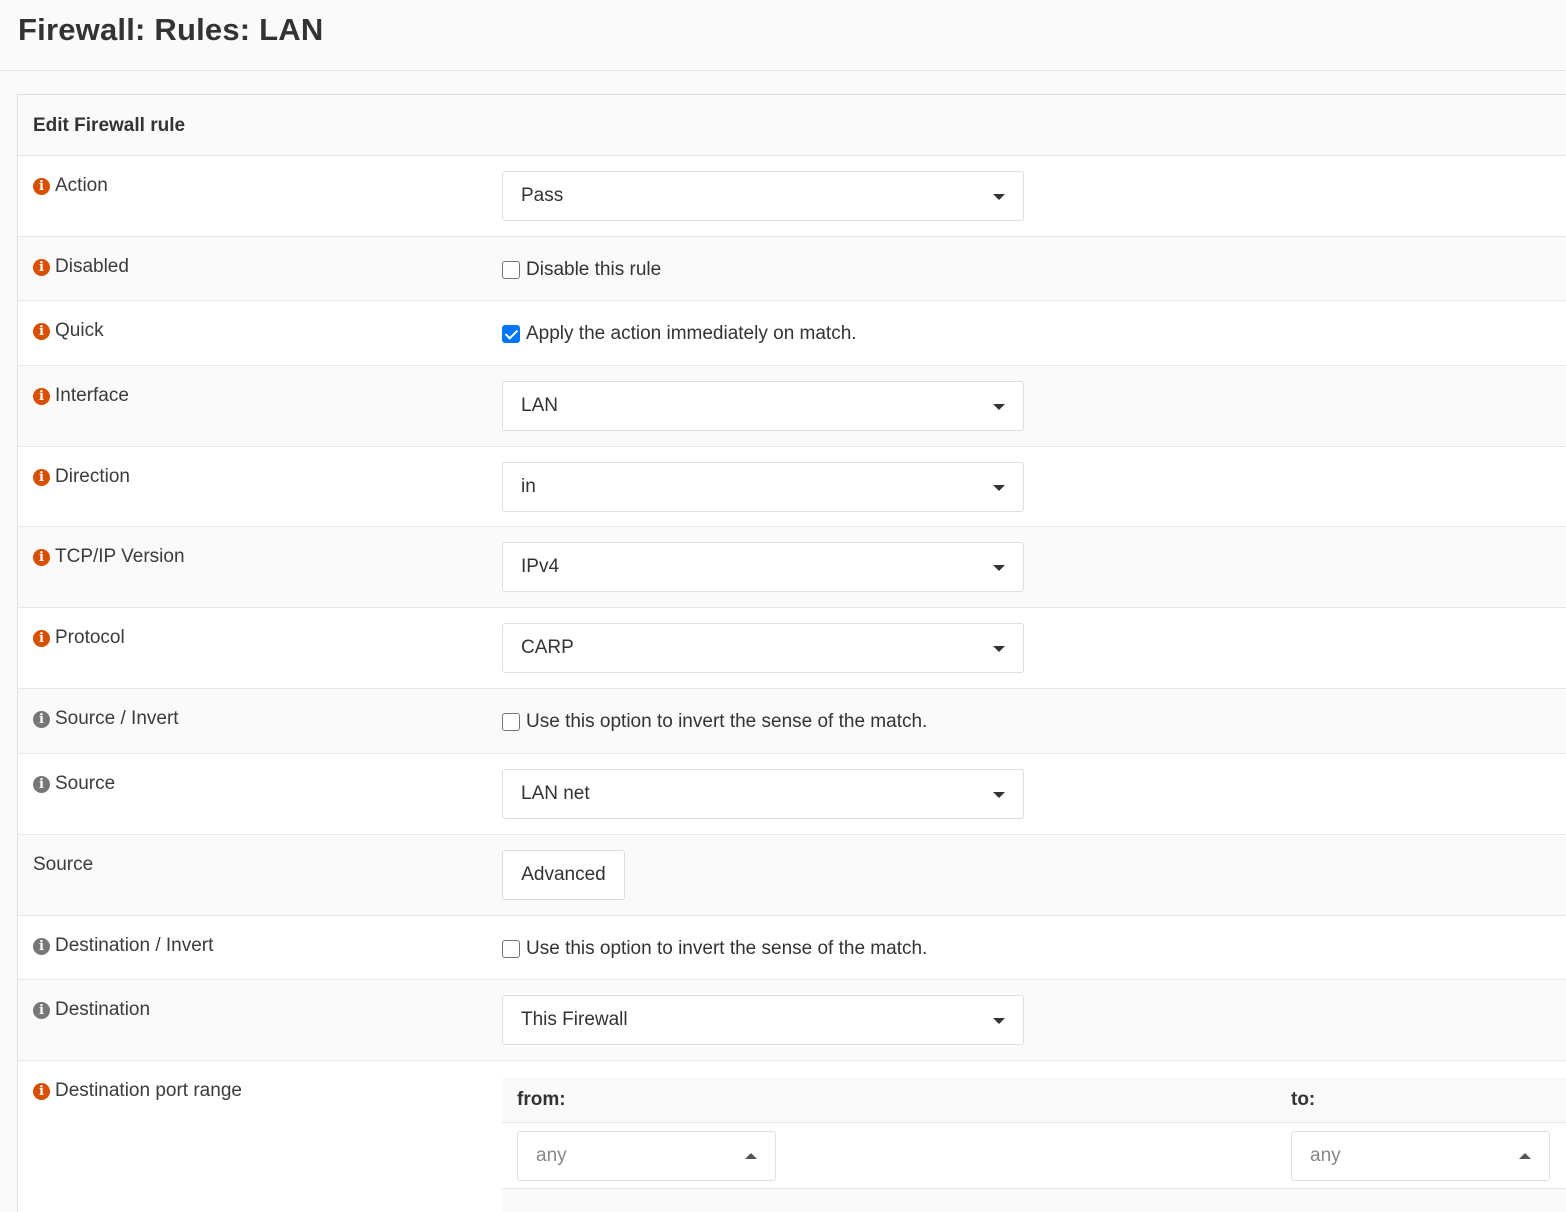 The height and width of the screenshot is (1212, 1566). What do you see at coordinates (68, 331) in the screenshot?
I see `quick-label: i Quick` at bounding box center [68, 331].